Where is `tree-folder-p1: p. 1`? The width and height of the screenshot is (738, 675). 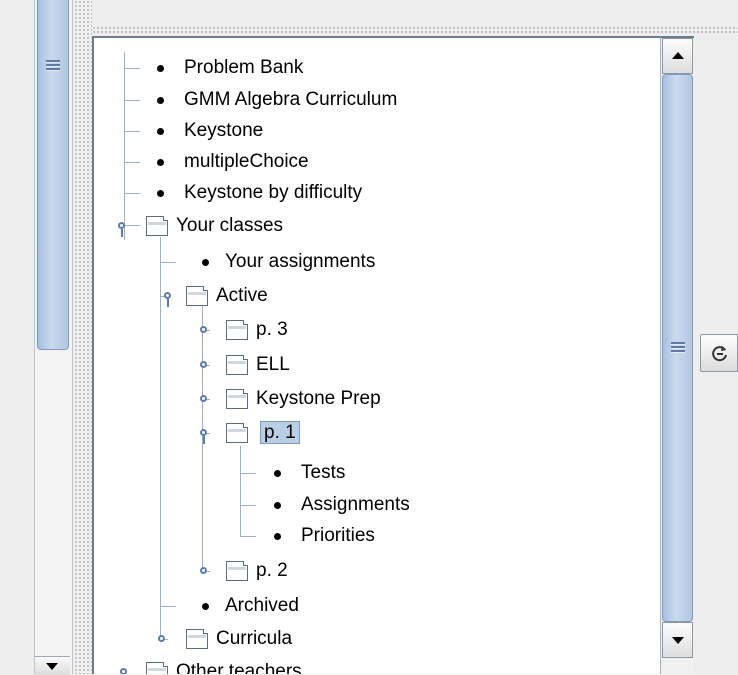 tree-folder-p1: p. 1 is located at coordinates (263, 433).